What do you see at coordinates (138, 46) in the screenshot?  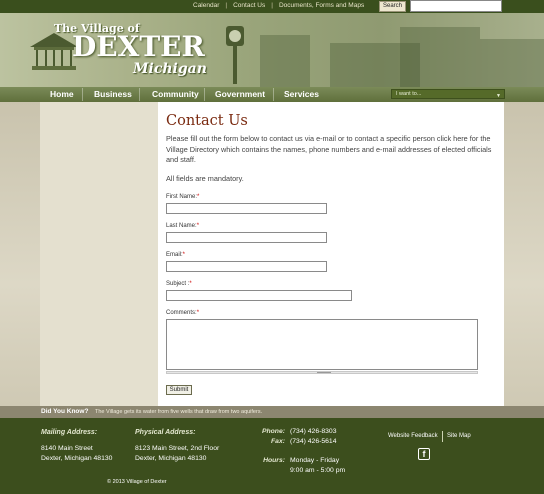 I see `logo-line-dexter: DEXTER` at bounding box center [138, 46].